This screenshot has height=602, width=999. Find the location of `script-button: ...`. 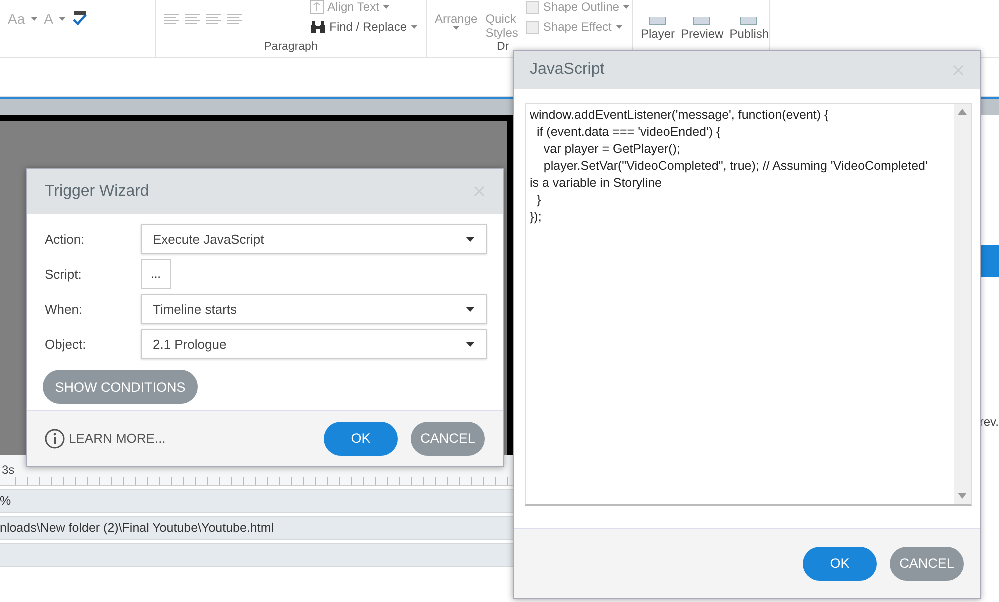

script-button: ... is located at coordinates (156, 274).